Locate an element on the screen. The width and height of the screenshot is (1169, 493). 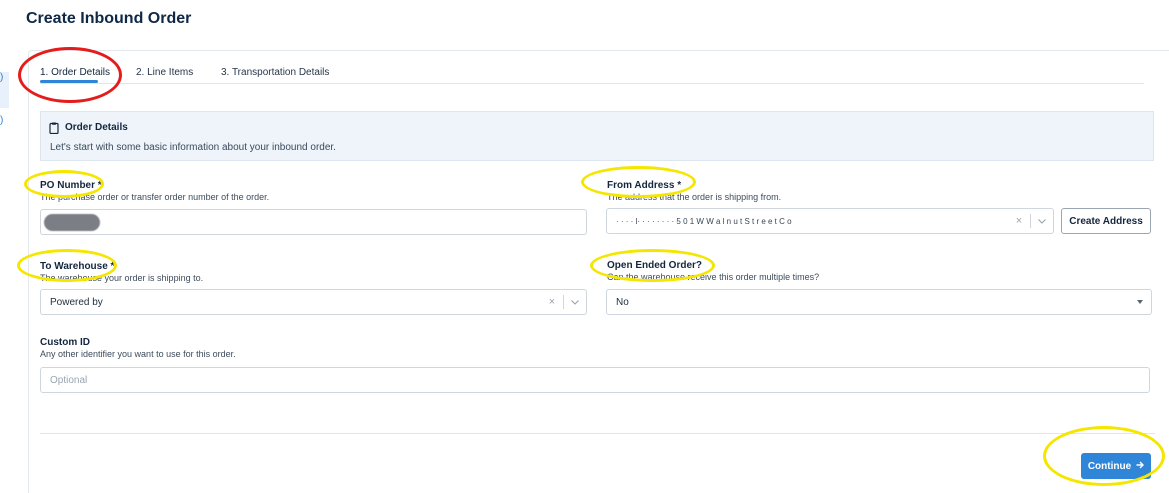
to-warehouse-label: To Warehouse * is located at coordinates (77, 266).